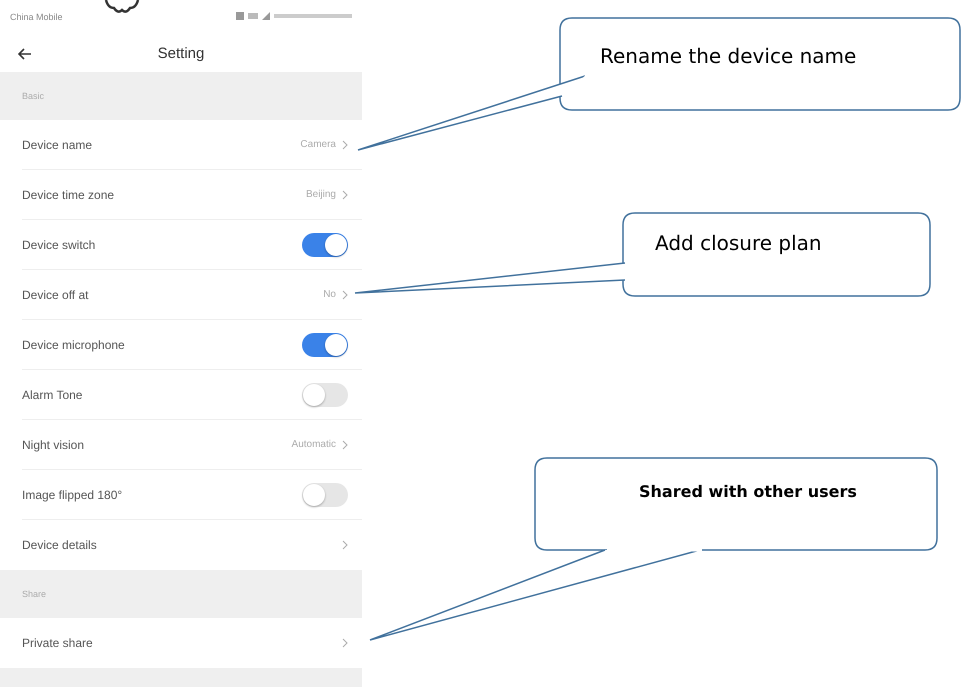 The width and height of the screenshot is (962, 687). Describe the element at coordinates (329, 294) in the screenshot. I see `setting-value: No` at that location.